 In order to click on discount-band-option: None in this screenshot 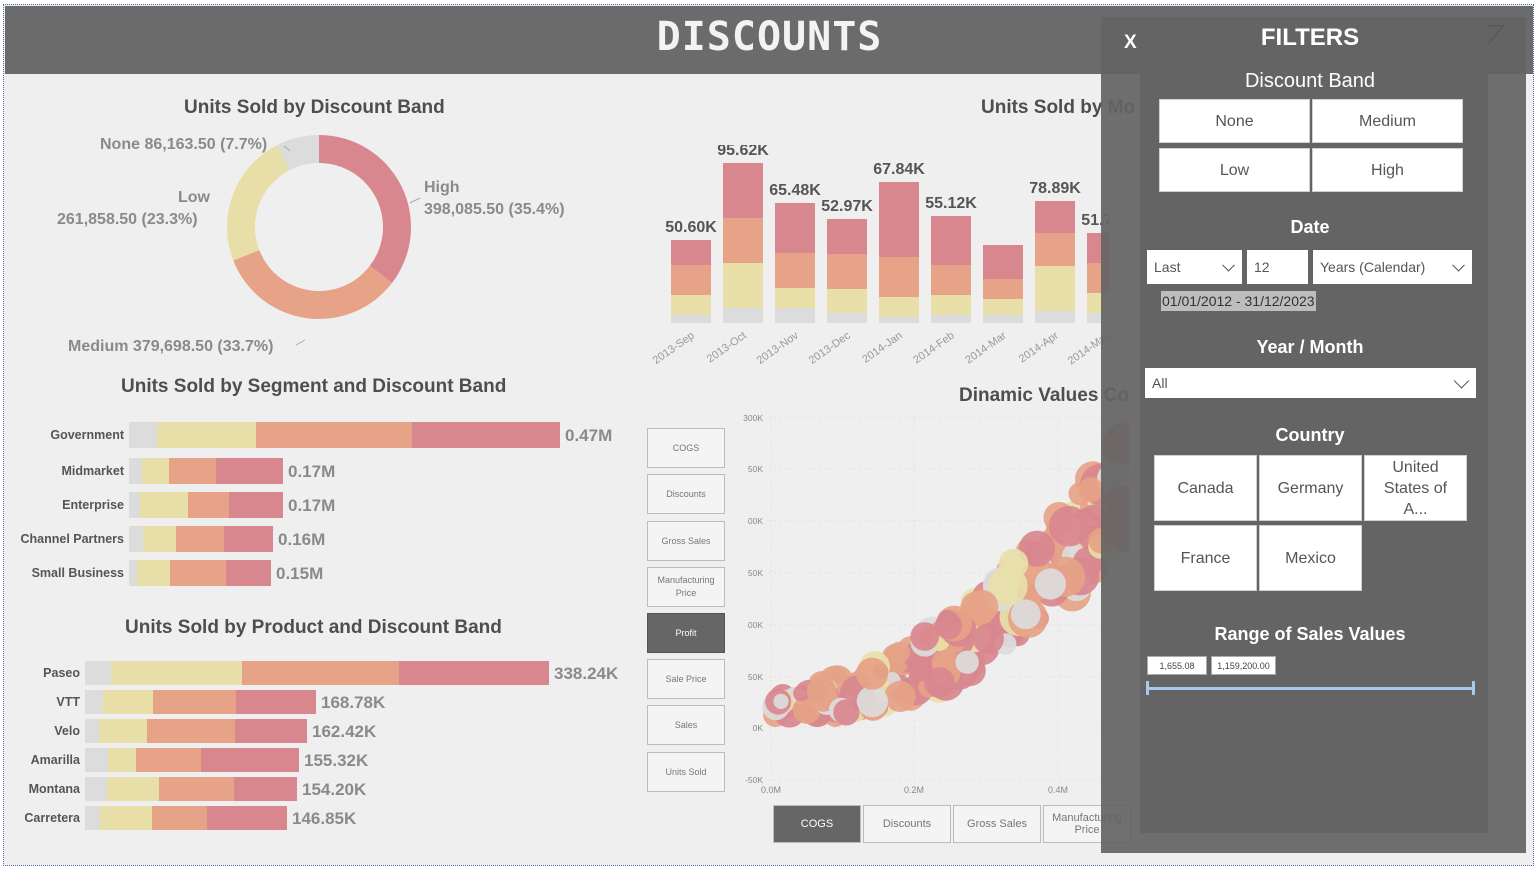, I will do `click(1234, 121)`.